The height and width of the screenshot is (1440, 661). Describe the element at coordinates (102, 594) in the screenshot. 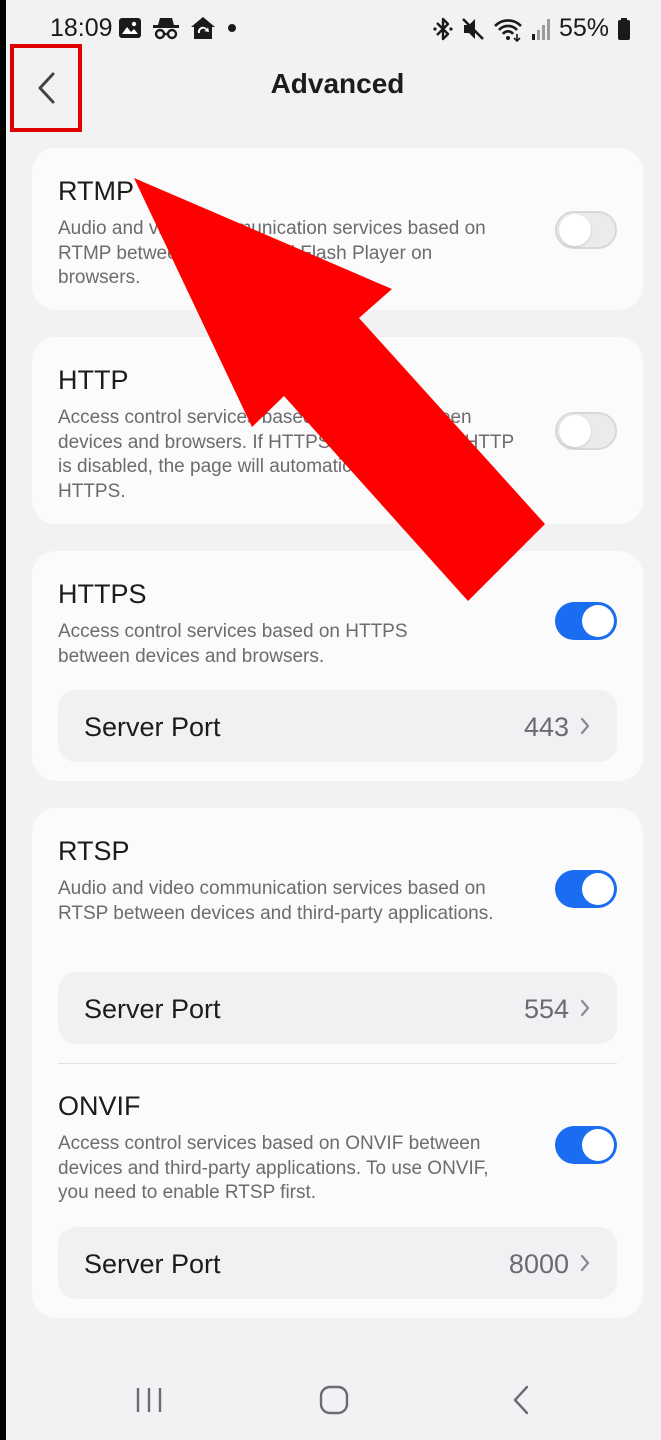

I see `https-title: HTTPS` at that location.